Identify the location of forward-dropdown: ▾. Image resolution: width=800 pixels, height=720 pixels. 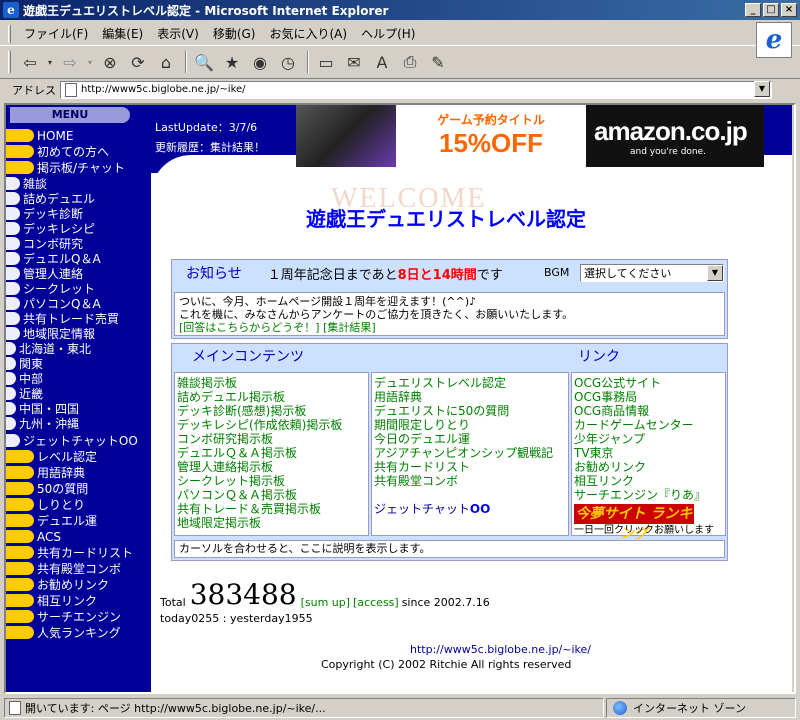
(90, 62).